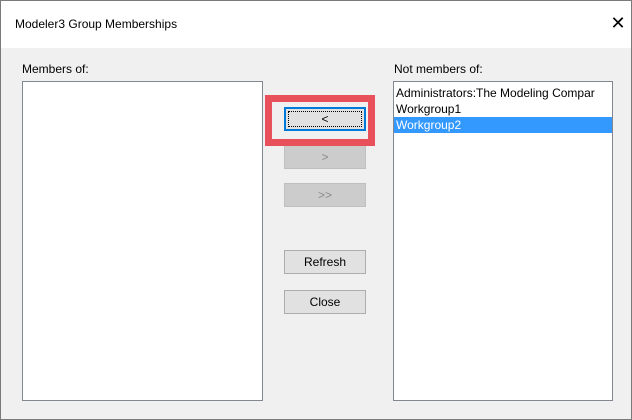 The image size is (632, 420). What do you see at coordinates (503, 93) in the screenshot?
I see `list-item: Administrators:The Modeling Compar` at bounding box center [503, 93].